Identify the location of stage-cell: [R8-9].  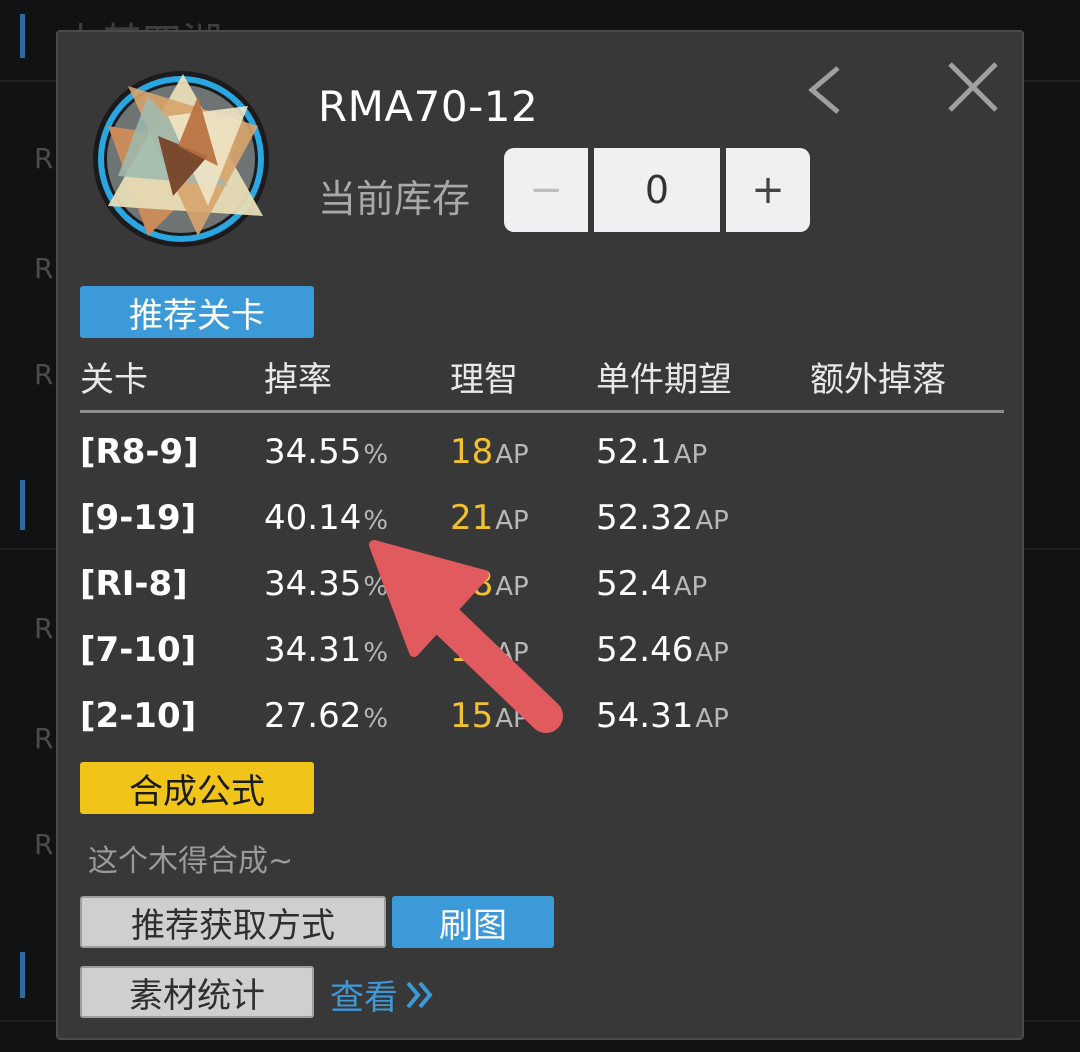
(139, 452).